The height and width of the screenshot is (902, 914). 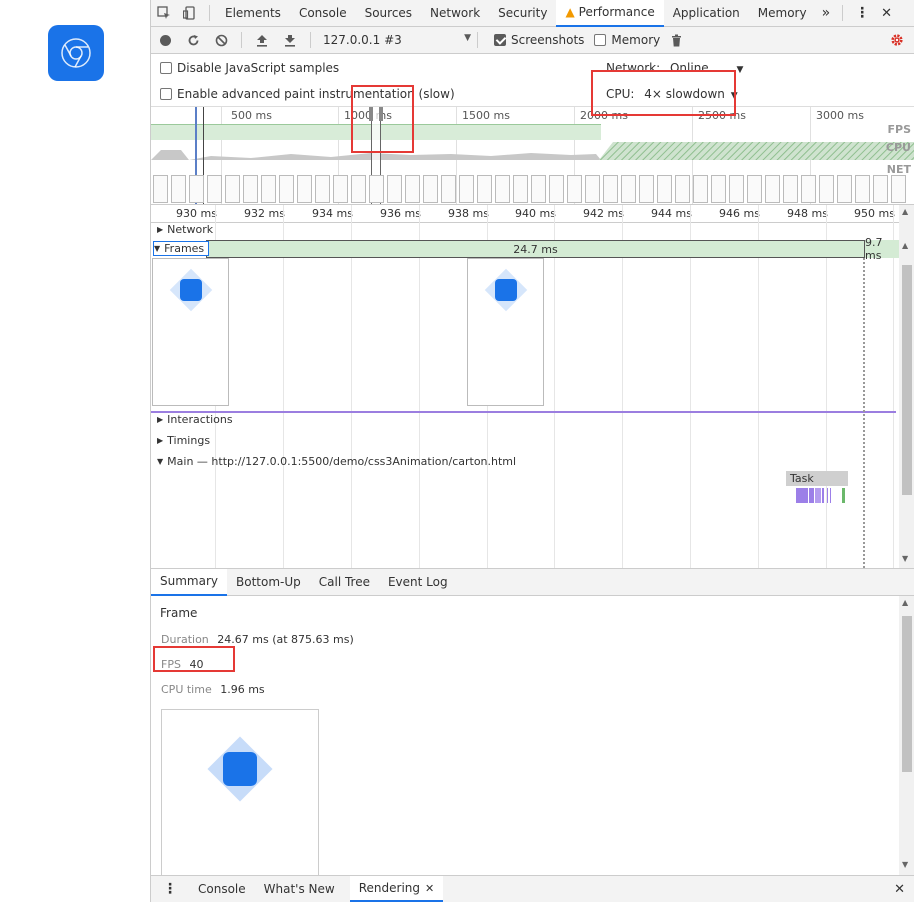 What do you see at coordinates (299, 889) in the screenshot?
I see `drawer-tab-whats-new: What's New` at bounding box center [299, 889].